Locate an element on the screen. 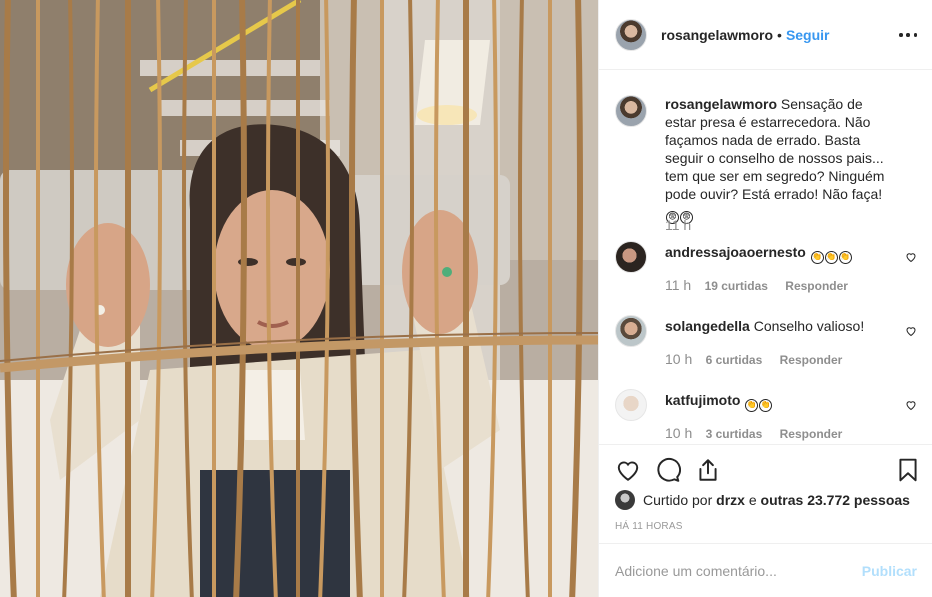 The image size is (932, 597). comment-text: Conselho valioso! is located at coordinates (809, 326).